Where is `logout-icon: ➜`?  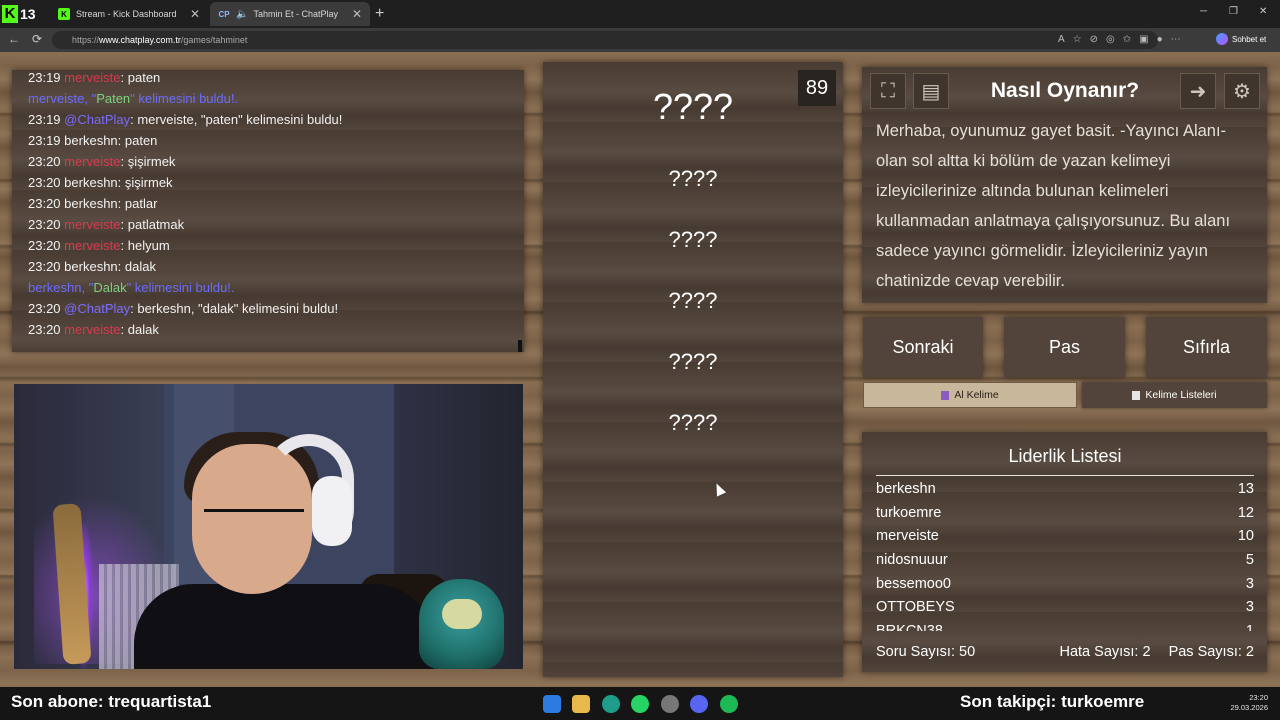 logout-icon: ➜ is located at coordinates (1198, 91).